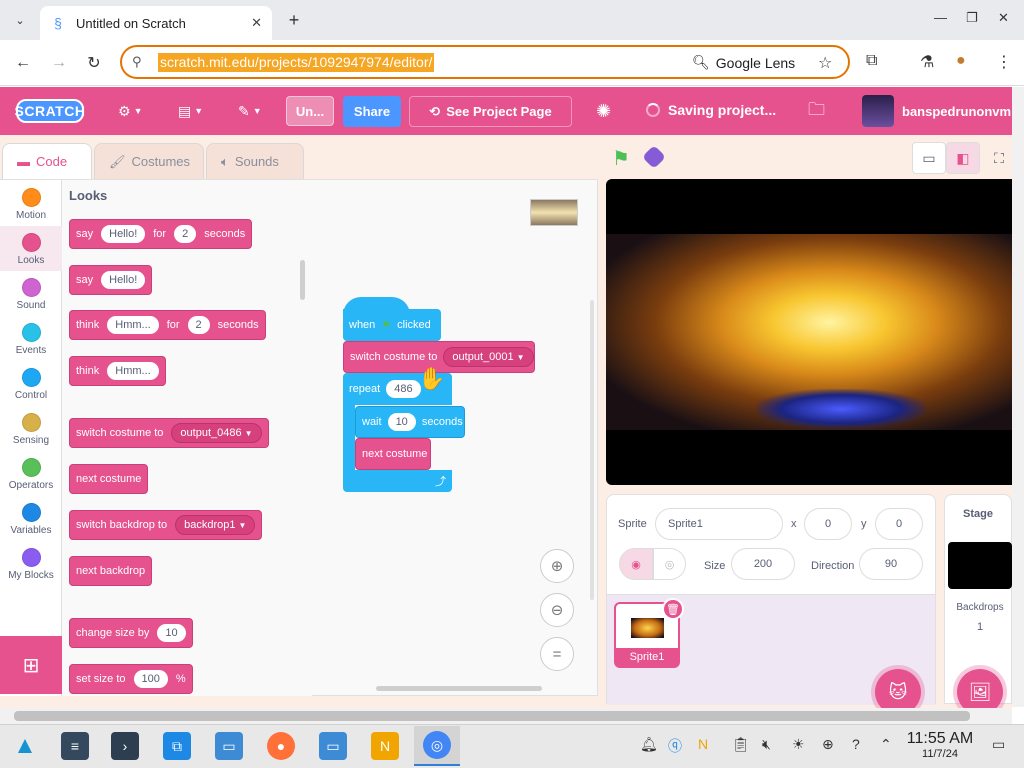 This screenshot has height=768, width=1024. I want to click on browser-menu-icon: ⋮, so click(1004, 62).